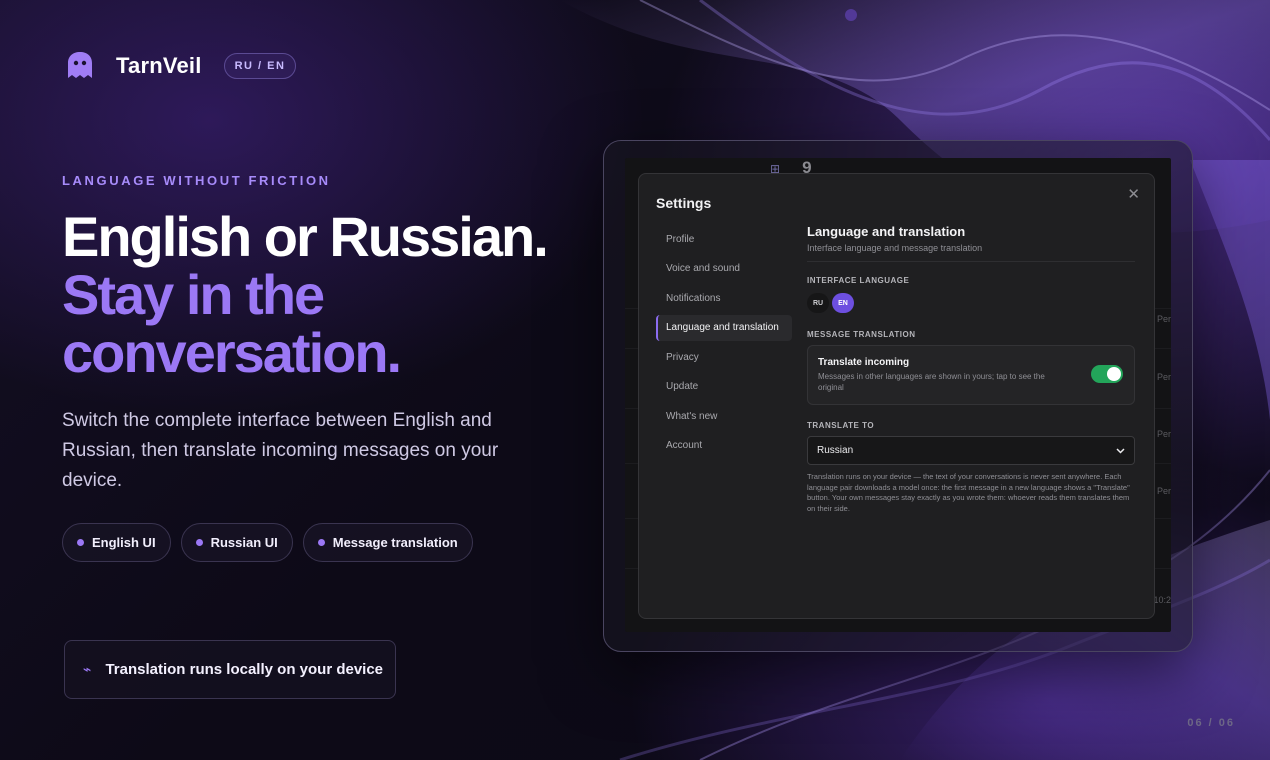 Image resolution: width=1270 pixels, height=760 pixels. Describe the element at coordinates (80, 65) in the screenshot. I see `ghost-logo-icon` at that location.